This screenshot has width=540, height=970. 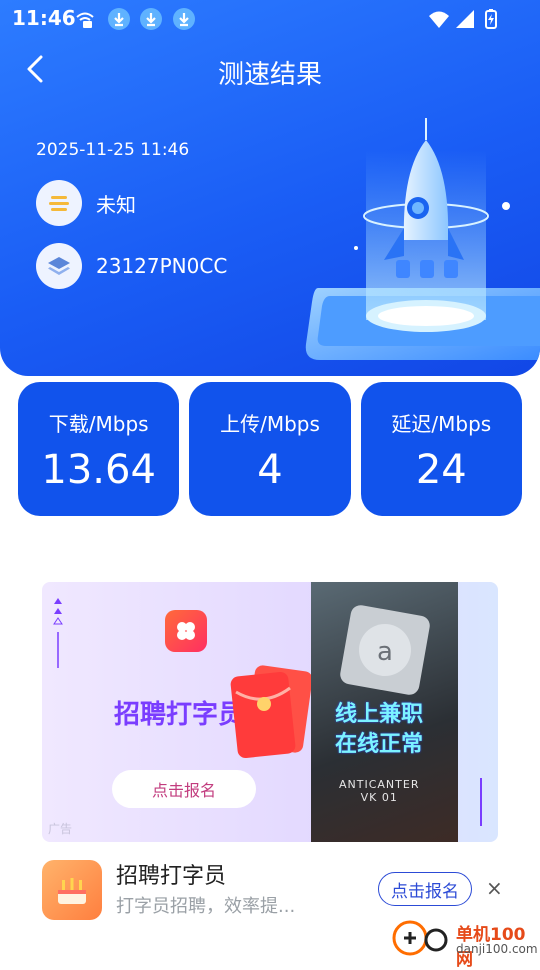 I want to click on download-value: 13.64, so click(x=98, y=470).